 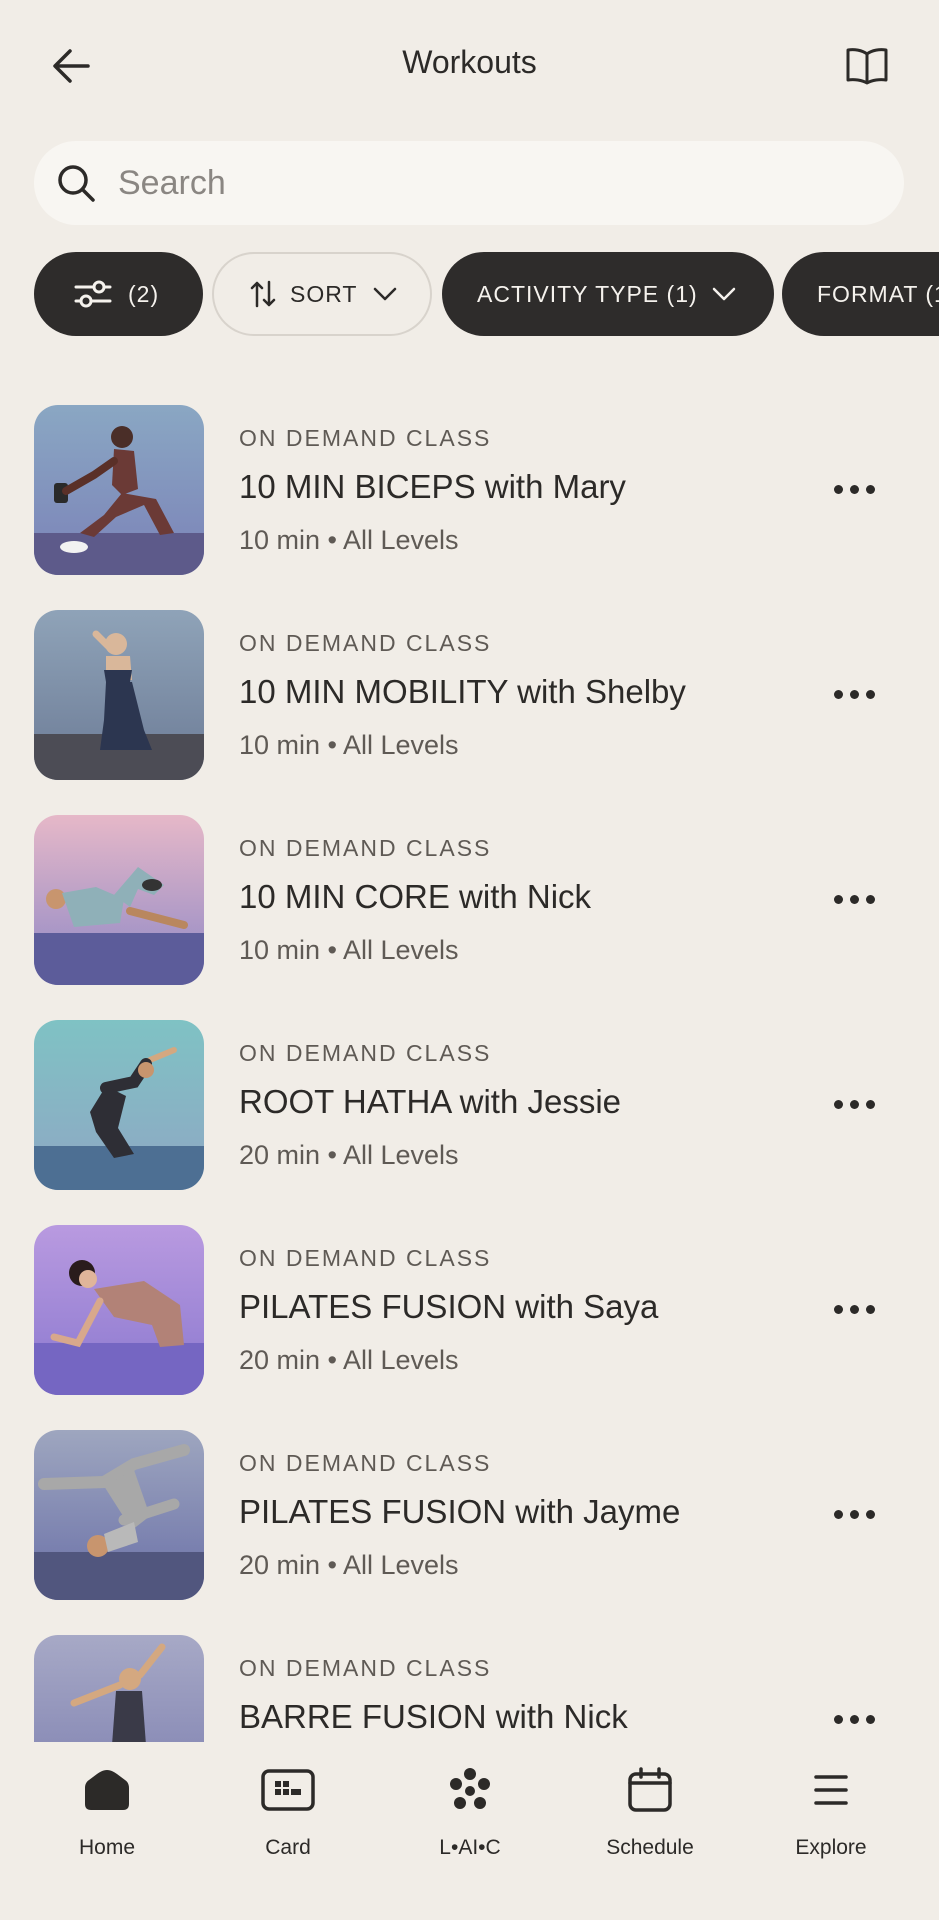 I want to click on class-title: 10 MIN MOBILITY with Shelby, so click(x=462, y=691).